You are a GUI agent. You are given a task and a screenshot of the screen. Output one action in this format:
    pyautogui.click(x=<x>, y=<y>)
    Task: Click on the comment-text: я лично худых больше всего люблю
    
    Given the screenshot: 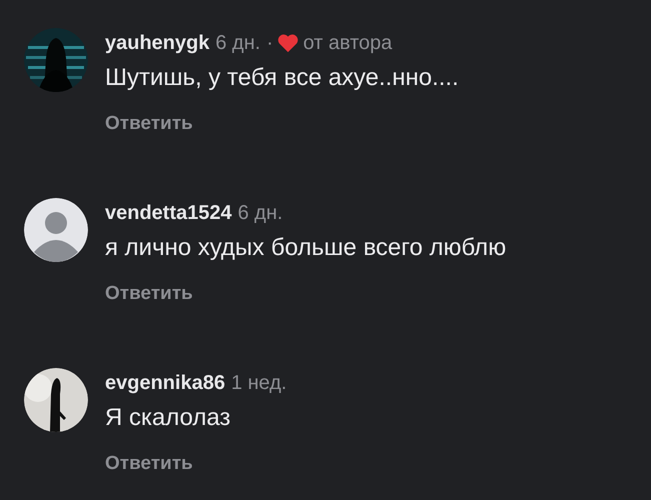 What is the action you would take?
    pyautogui.click(x=305, y=248)
    